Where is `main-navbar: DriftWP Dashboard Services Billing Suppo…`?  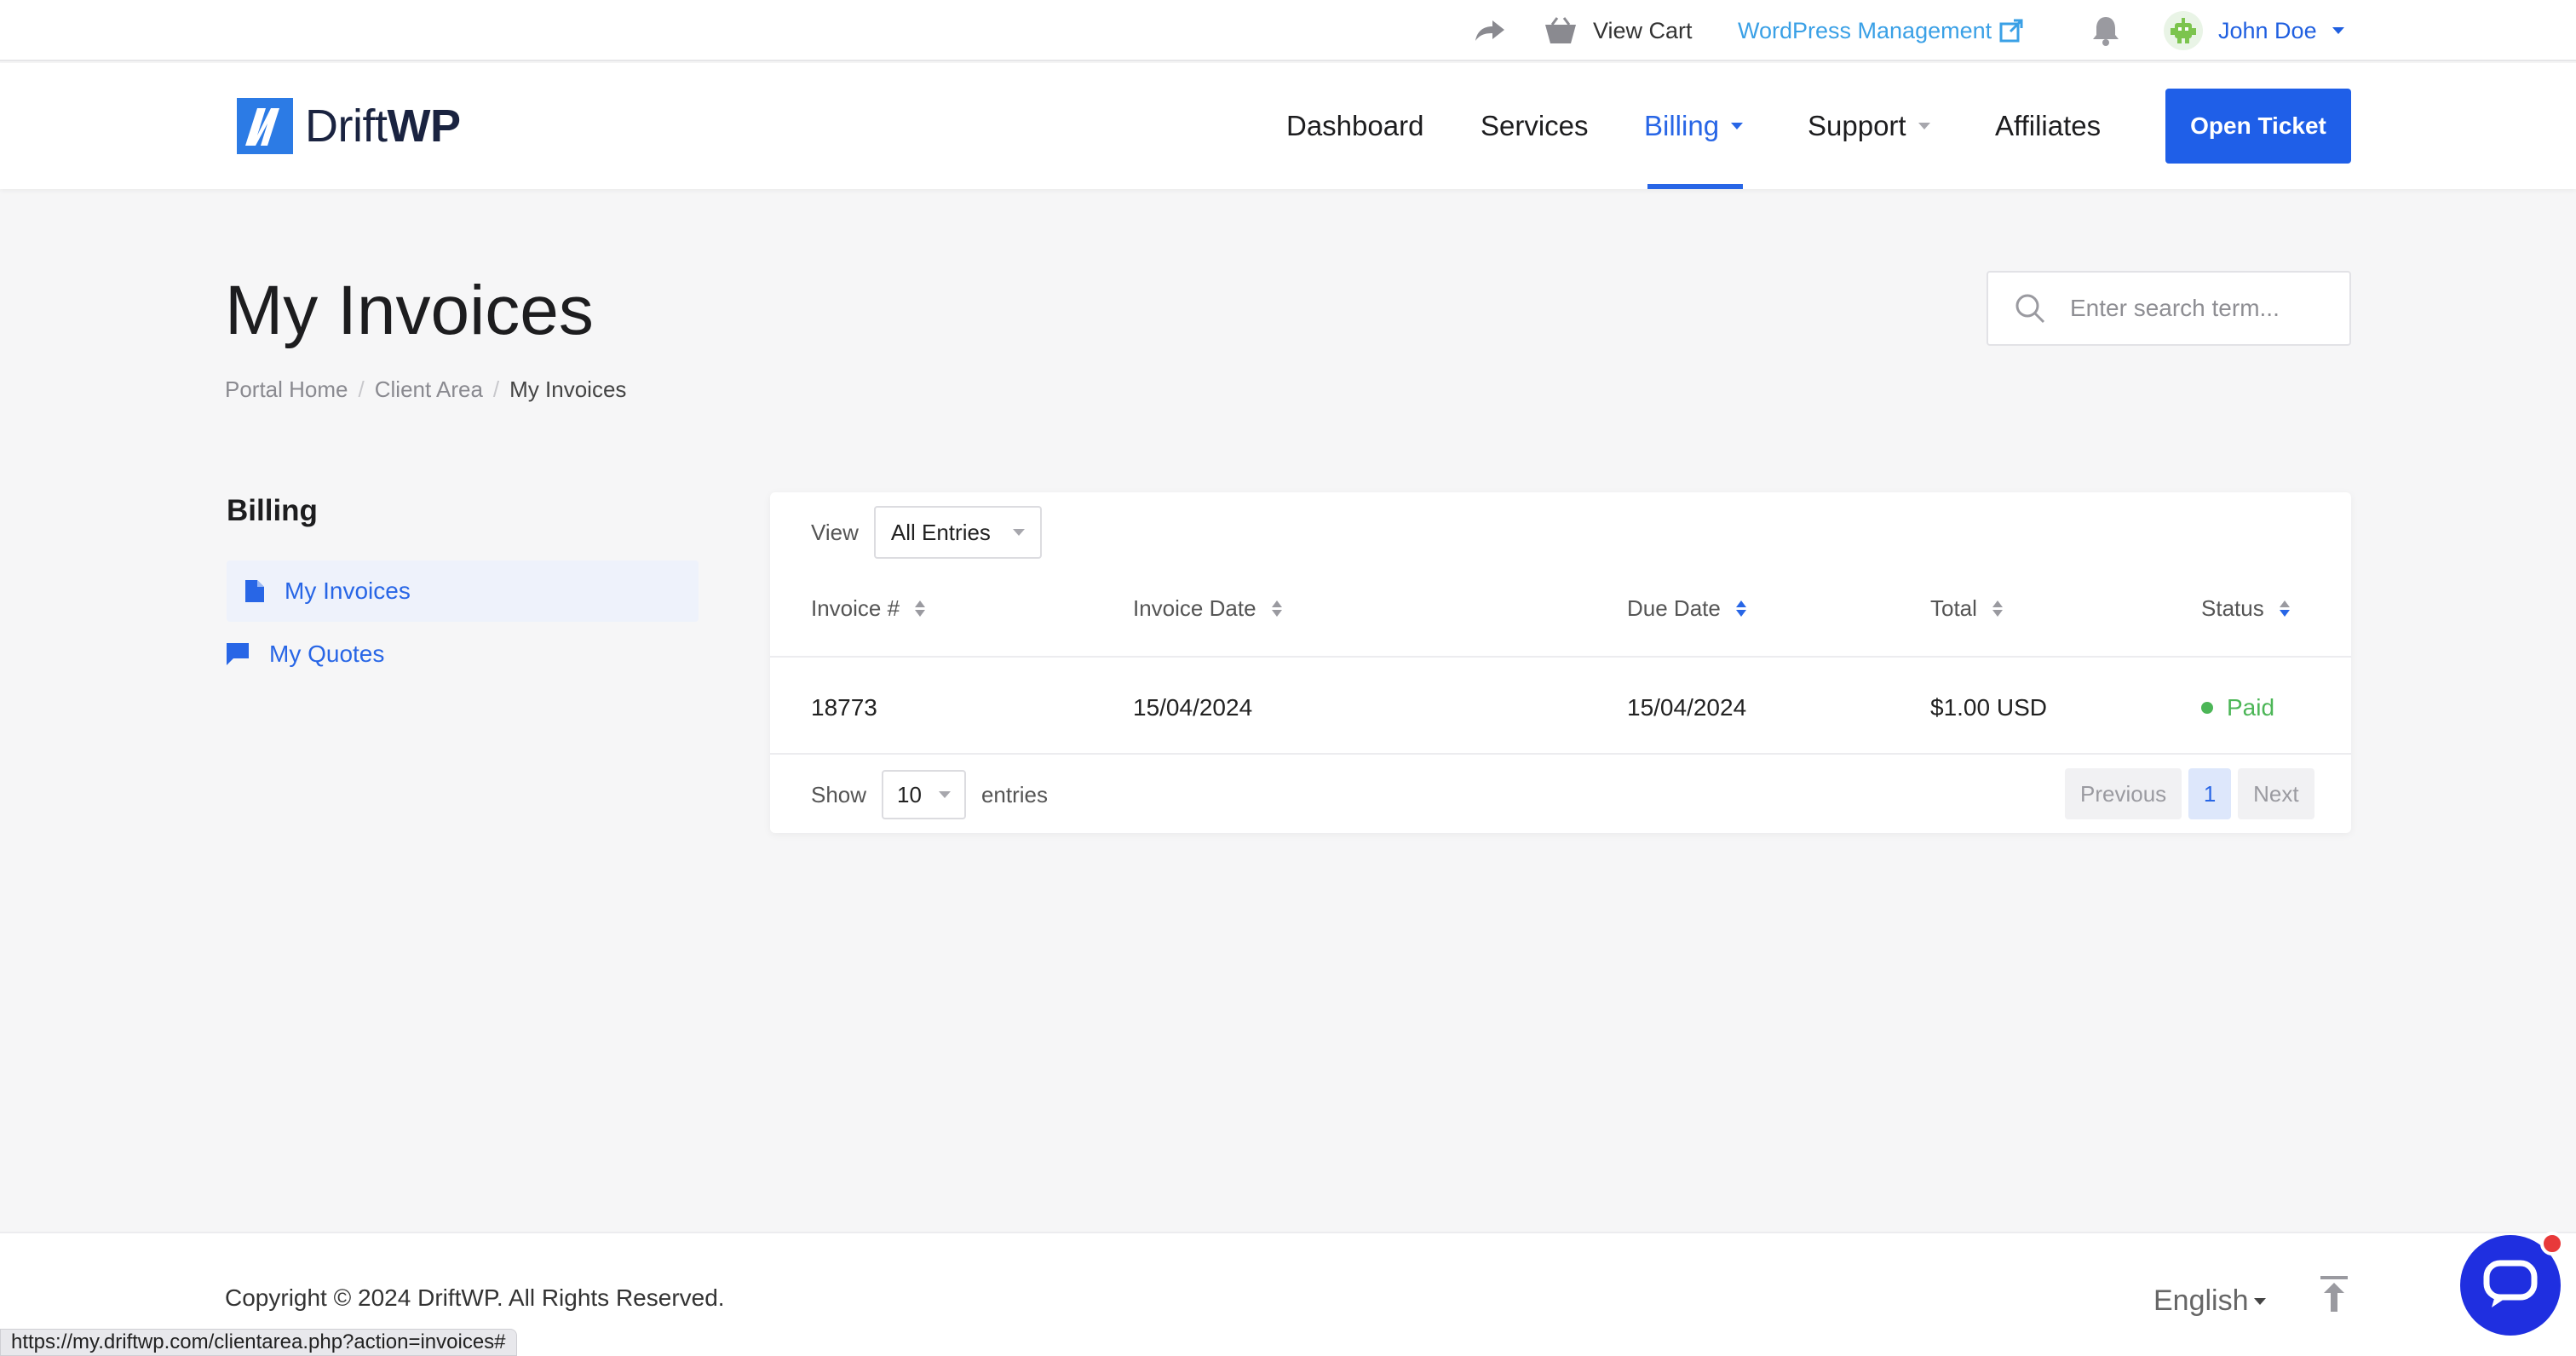 main-navbar: DriftWP Dashboard Services Billing Suppo… is located at coordinates (1288, 126).